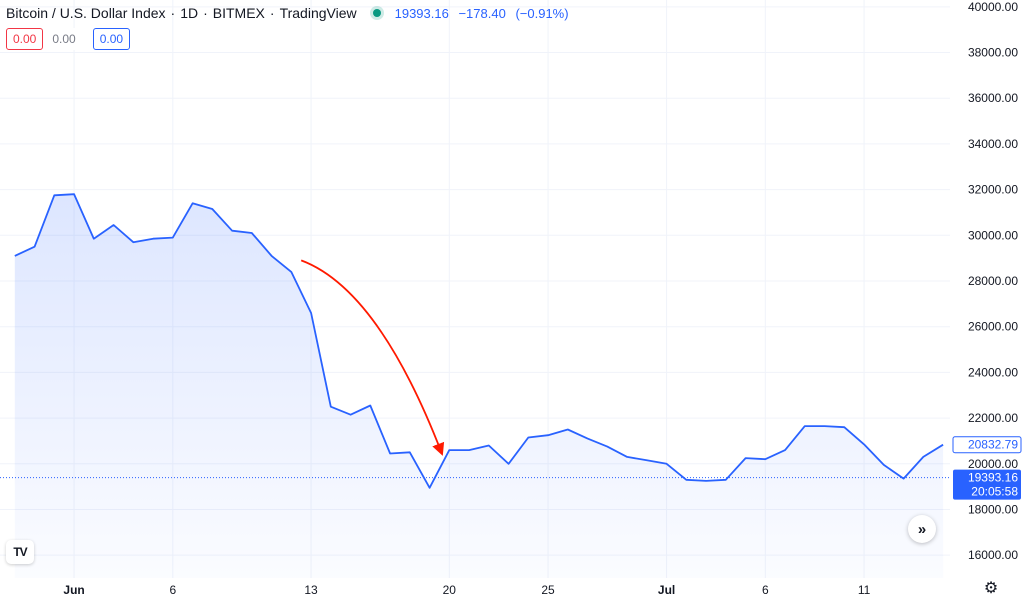  Describe the element at coordinates (991, 589) in the screenshot. I see `gear-icon: ⚙` at that location.